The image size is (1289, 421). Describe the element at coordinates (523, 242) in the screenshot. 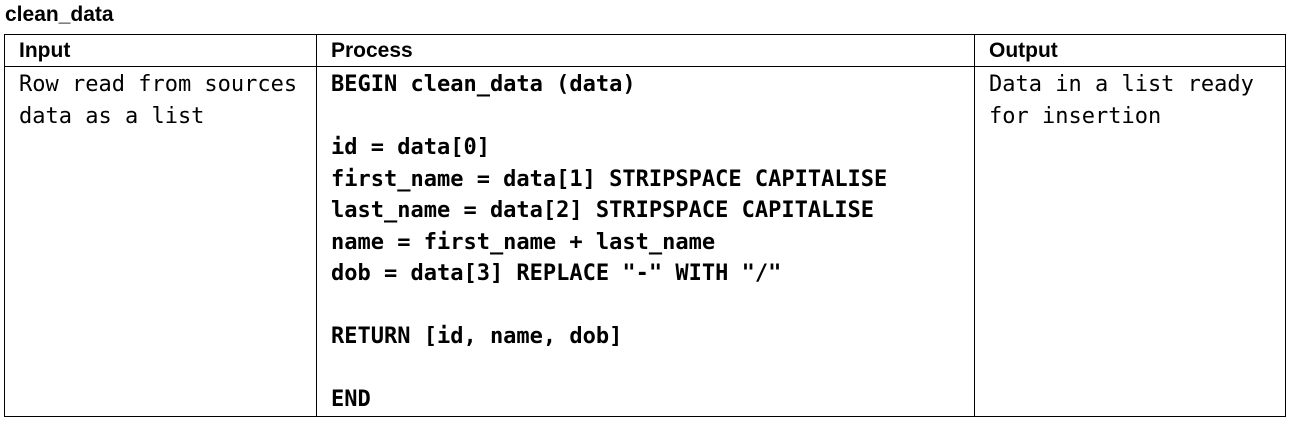

I see `process-line-name: name = first_name + last_name` at that location.